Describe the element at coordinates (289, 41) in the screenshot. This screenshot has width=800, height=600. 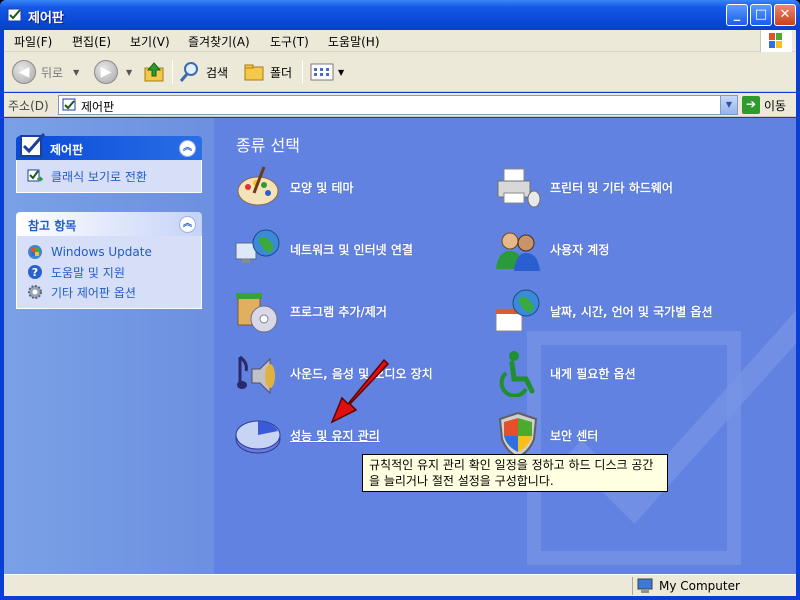
I see `menu-tools: 도구(T)` at that location.